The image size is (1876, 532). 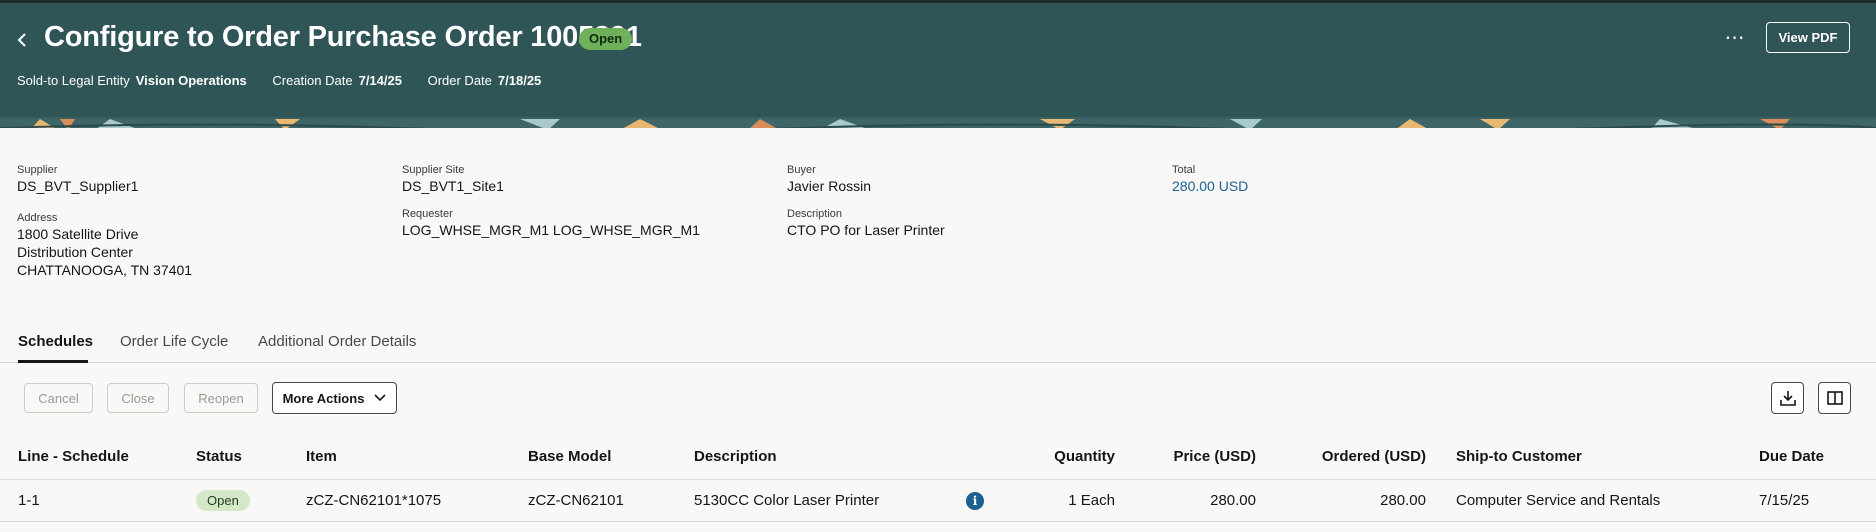 What do you see at coordinates (73, 80) in the screenshot?
I see `sold-to-label: Sold-to Legal Entity` at bounding box center [73, 80].